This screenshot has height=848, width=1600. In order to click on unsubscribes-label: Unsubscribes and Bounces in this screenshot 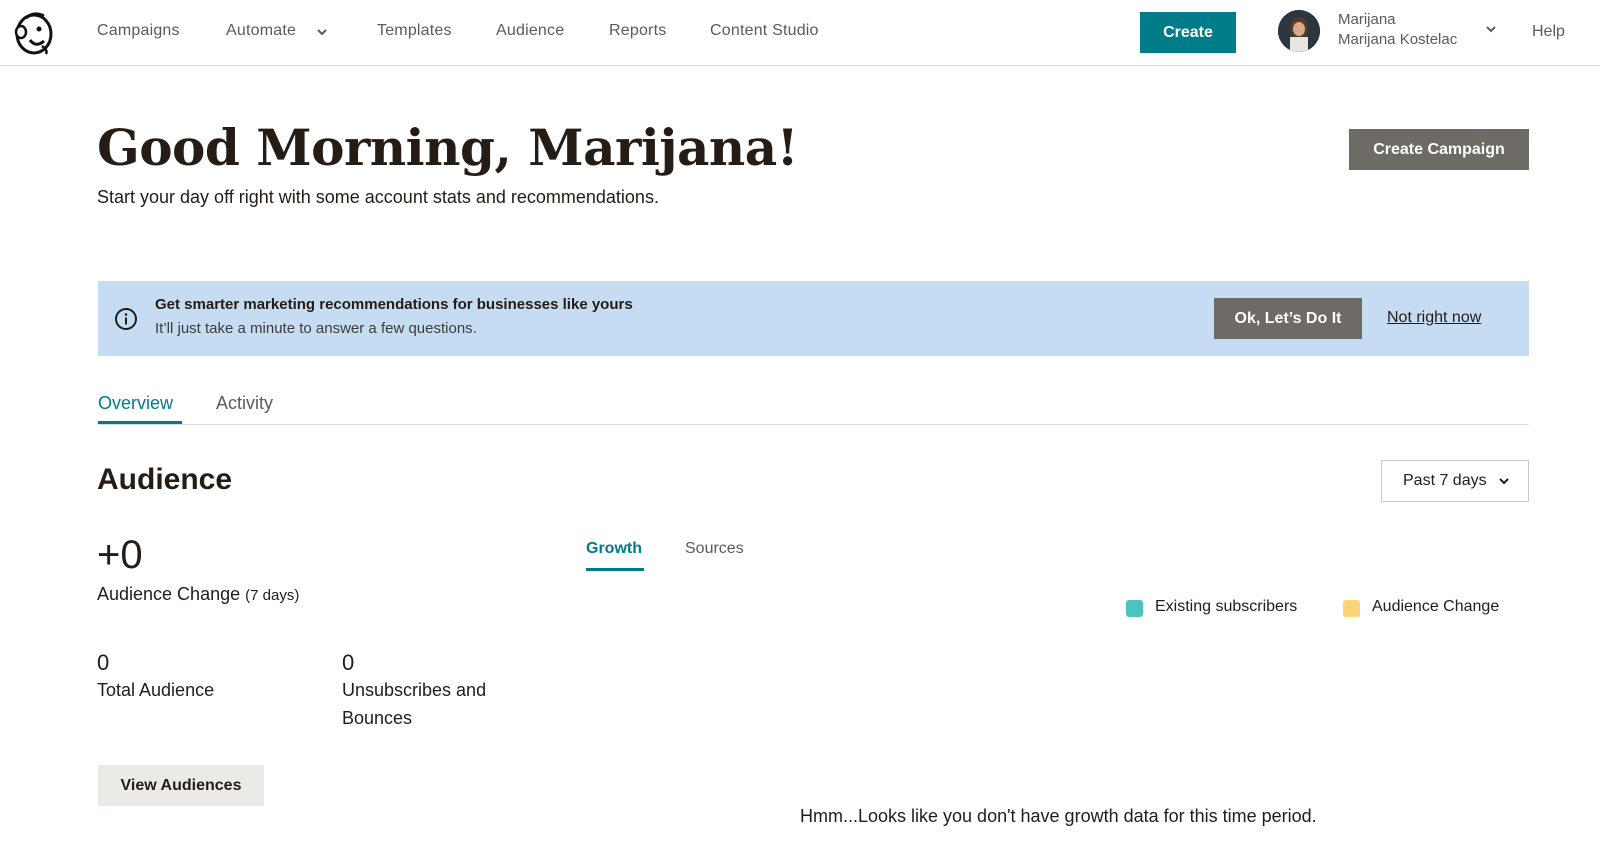, I will do `click(414, 704)`.